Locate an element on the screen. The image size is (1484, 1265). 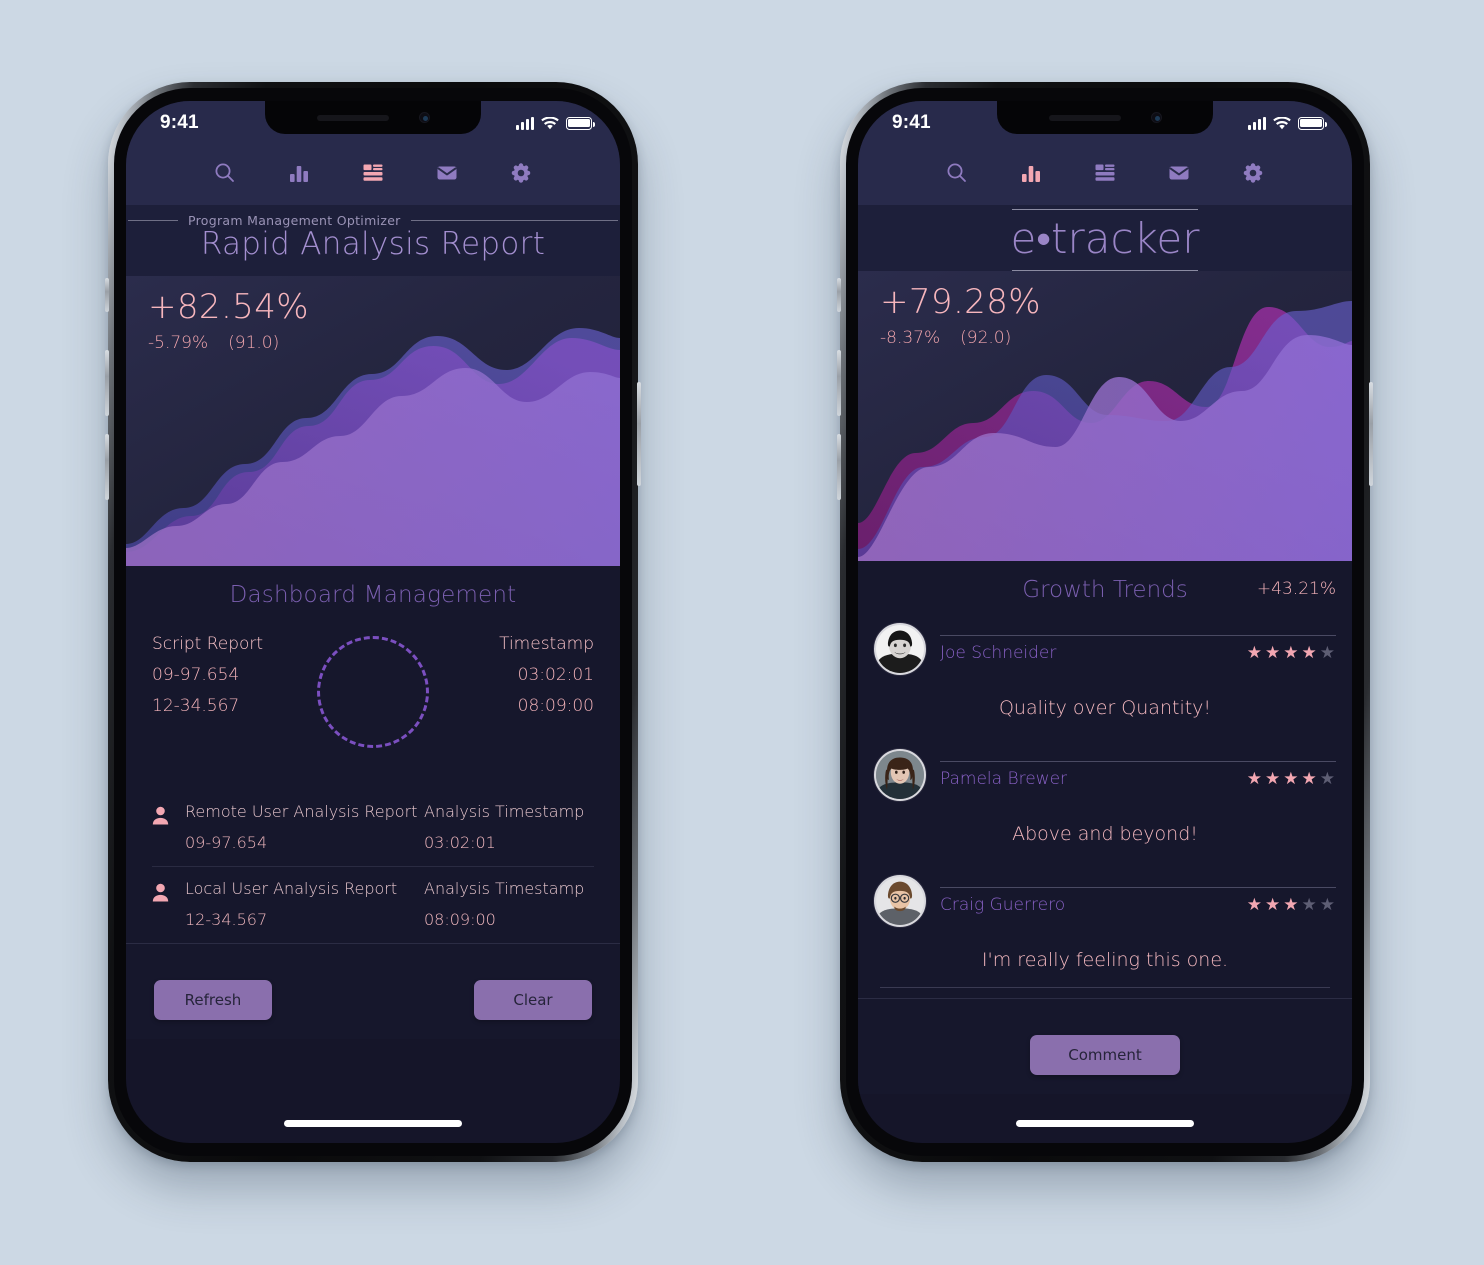
review-header: Joe Schneider ★ ★ ★ ★ ★ is located at coordinates (1105, 644).